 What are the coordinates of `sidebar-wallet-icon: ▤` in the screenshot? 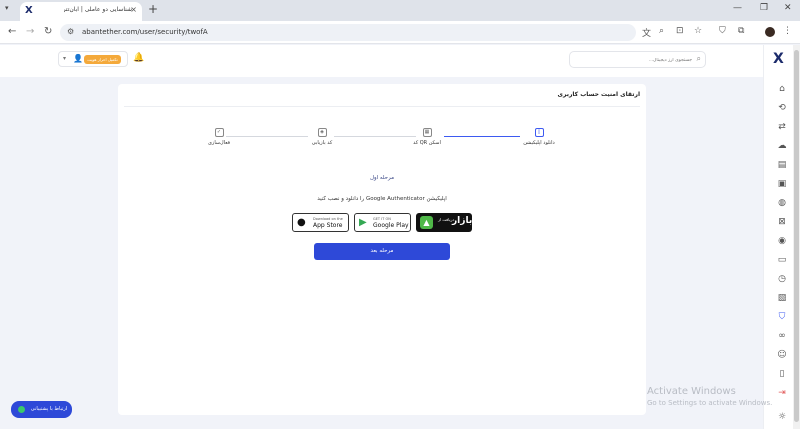 It's located at (782, 165).